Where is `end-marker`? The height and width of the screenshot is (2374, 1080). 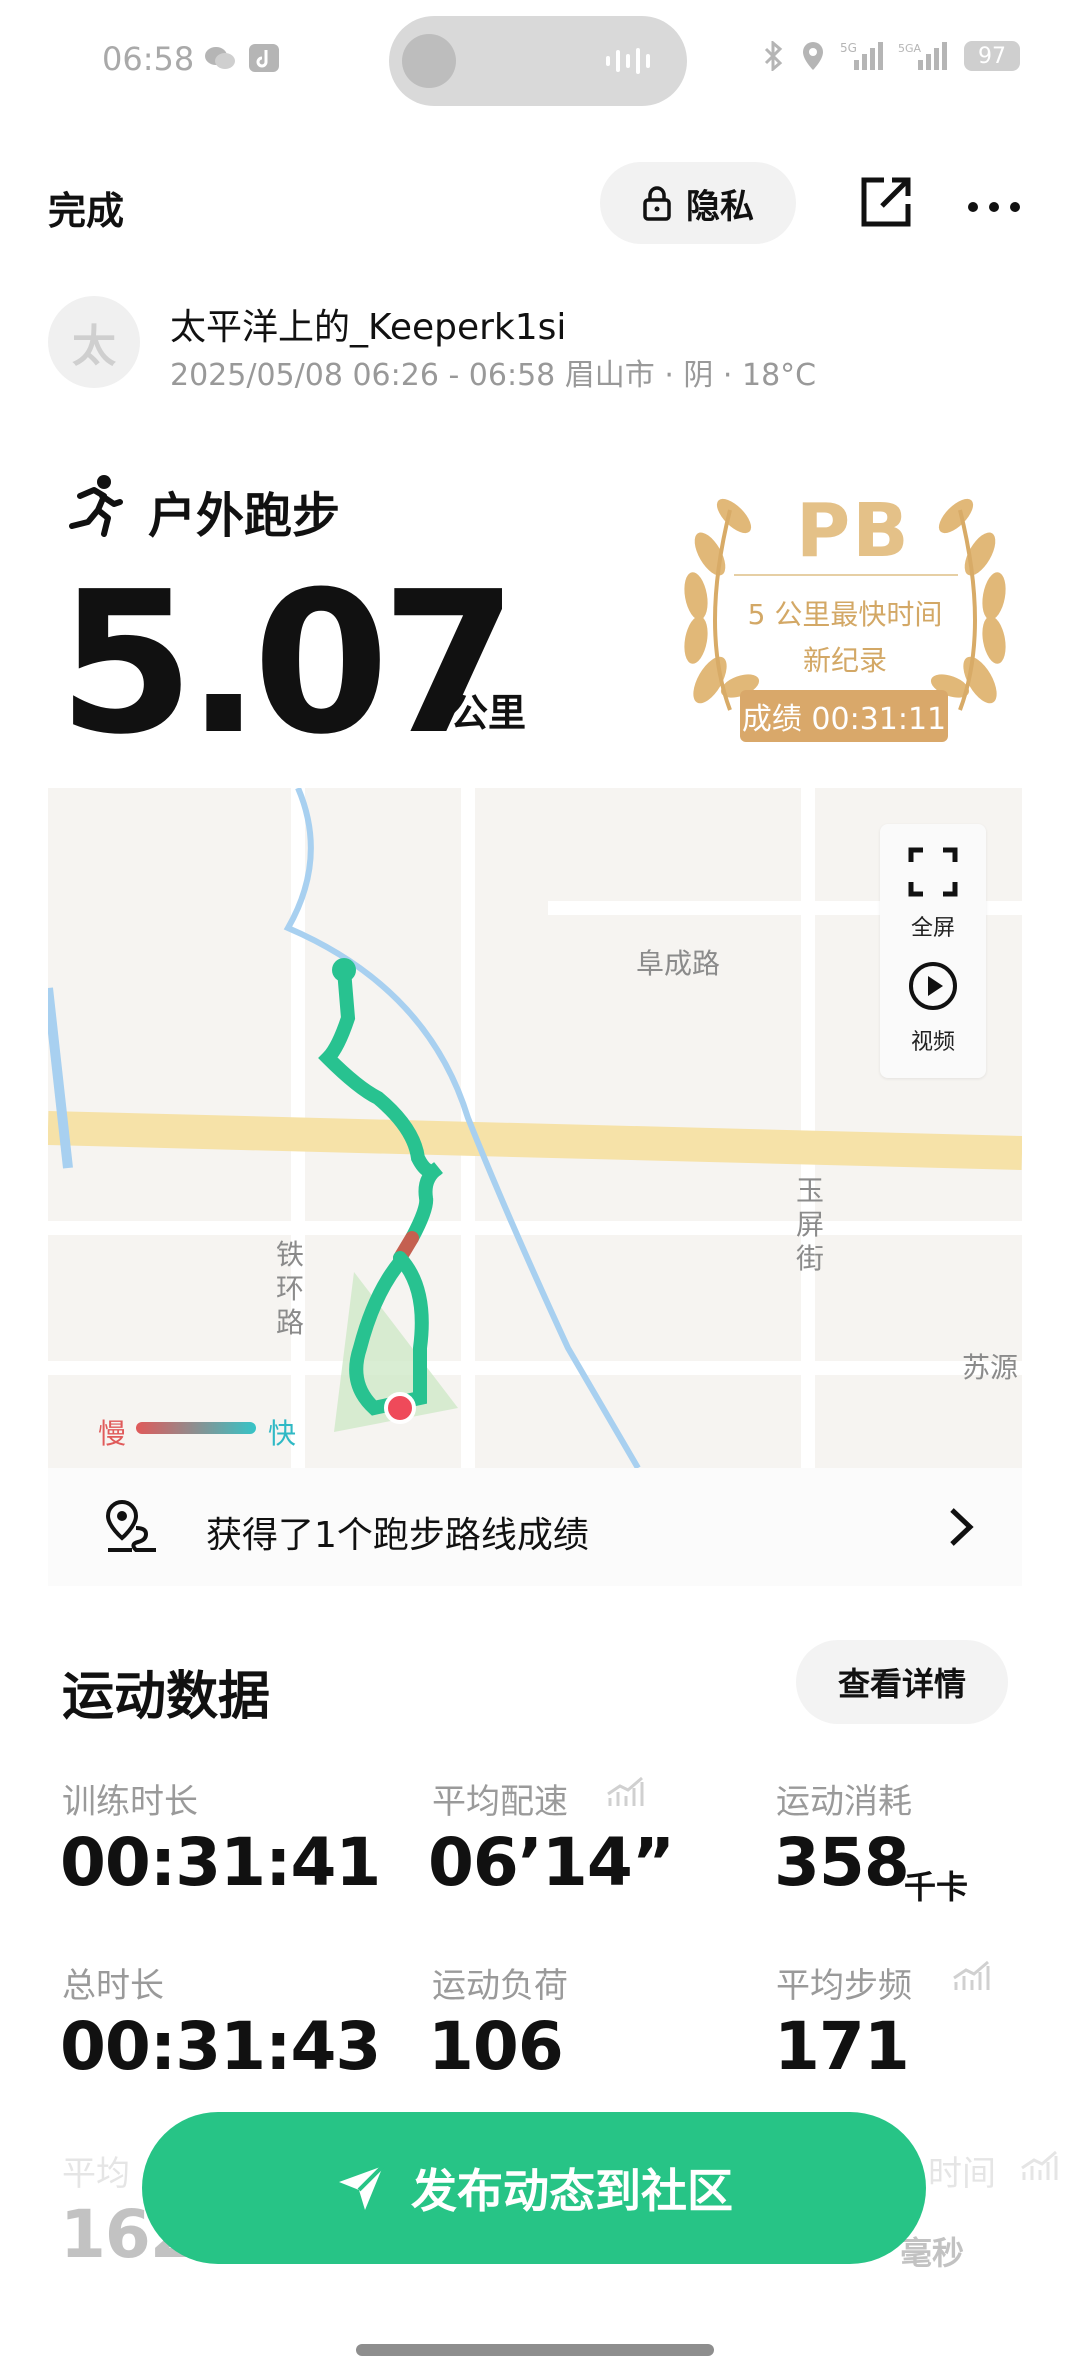
end-marker is located at coordinates (400, 1408).